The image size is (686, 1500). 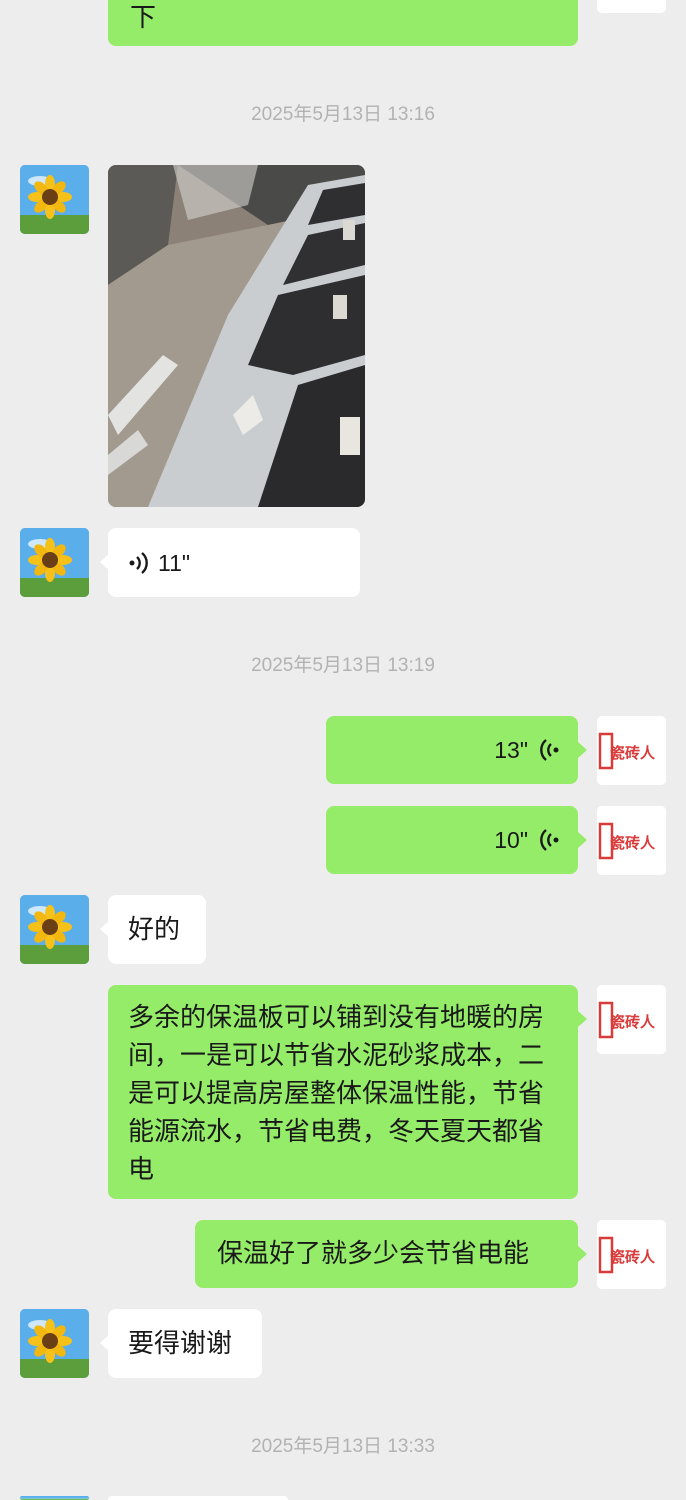 I want to click on voice-message-sent: 10", so click(x=452, y=840).